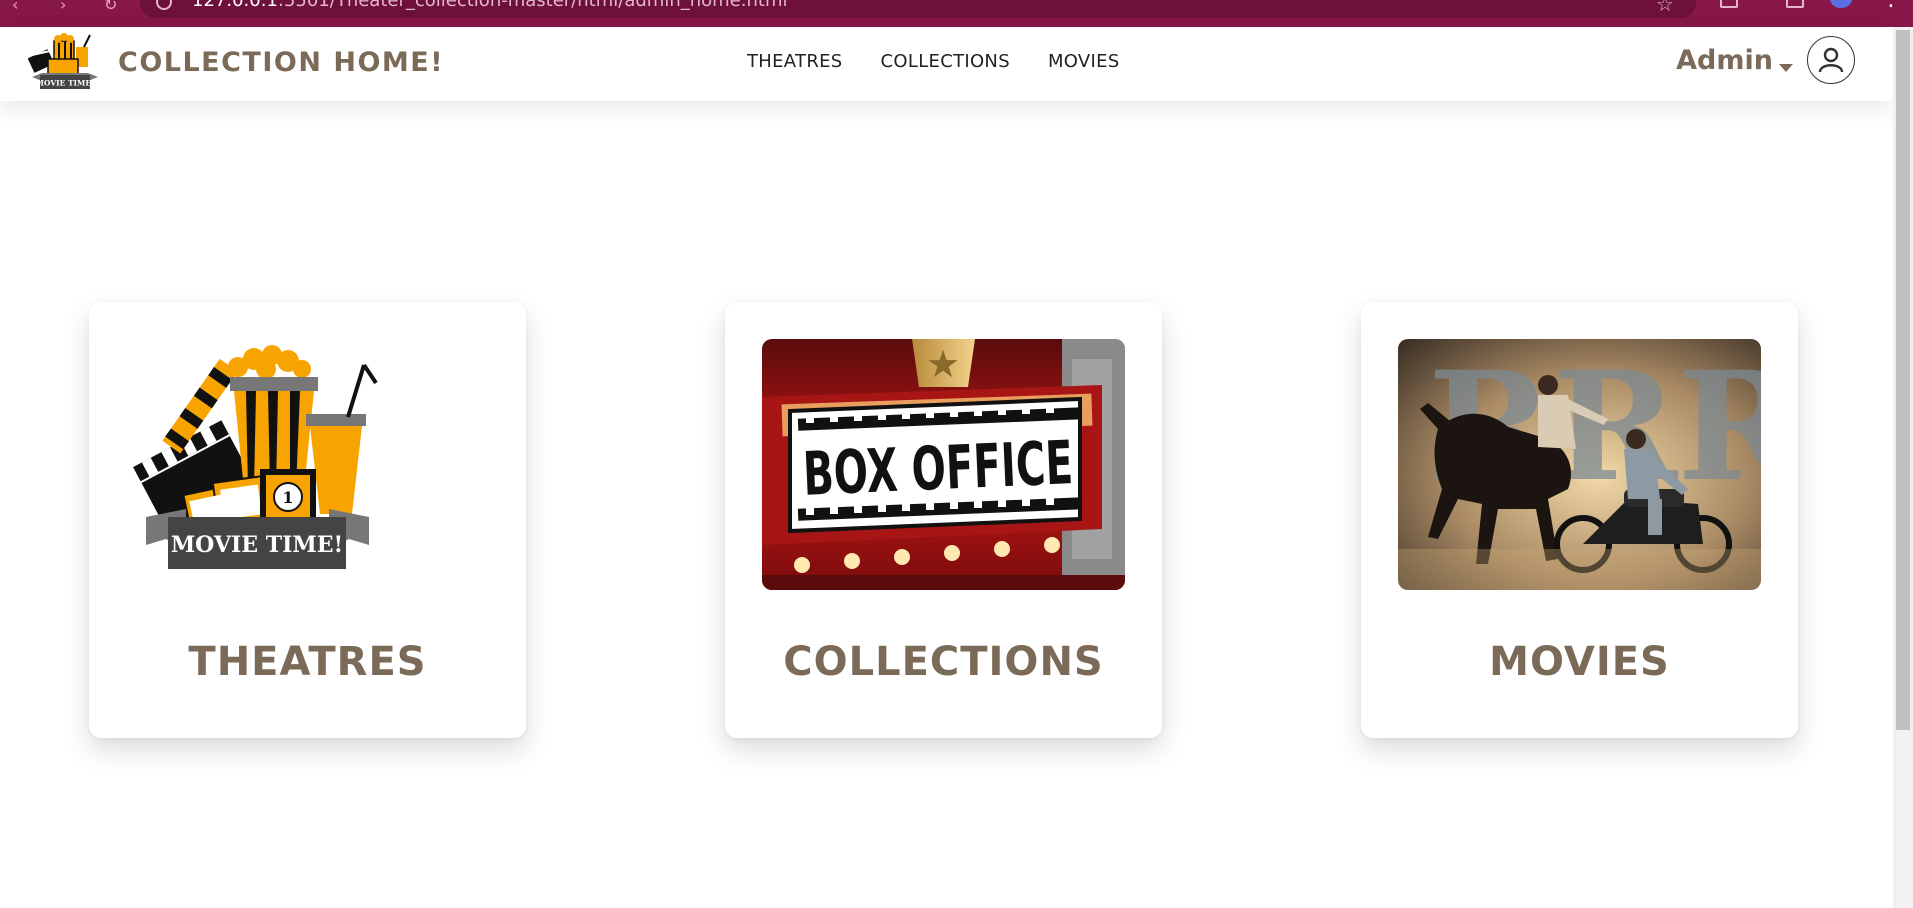  What do you see at coordinates (287, 497) in the screenshot?
I see `svg-text: 1` at bounding box center [287, 497].